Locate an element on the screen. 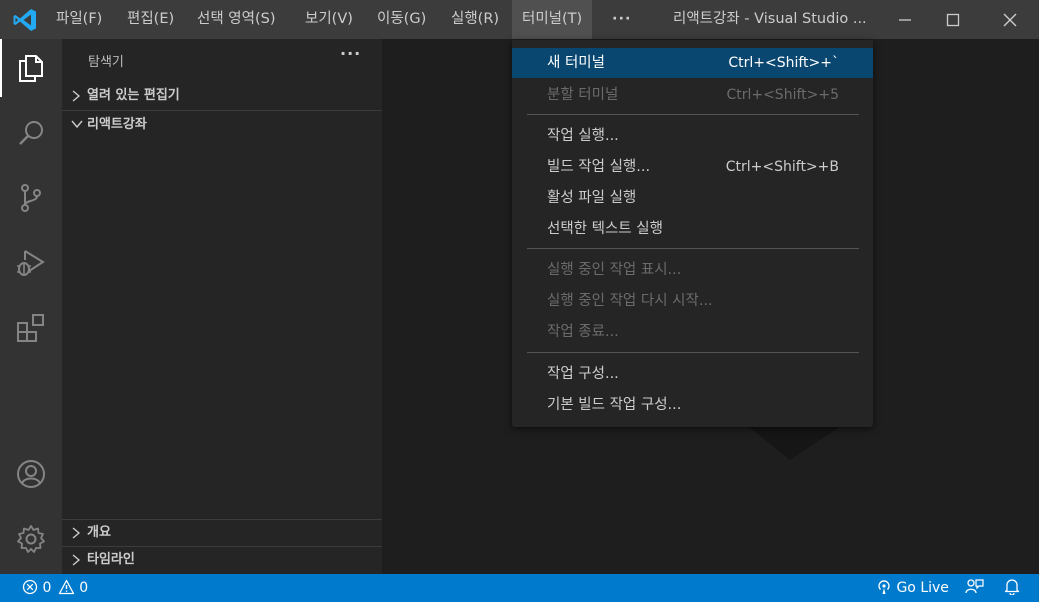 This screenshot has height=602, width=1039. section-open-editors: 열려 있는 편집기 is located at coordinates (222, 96).